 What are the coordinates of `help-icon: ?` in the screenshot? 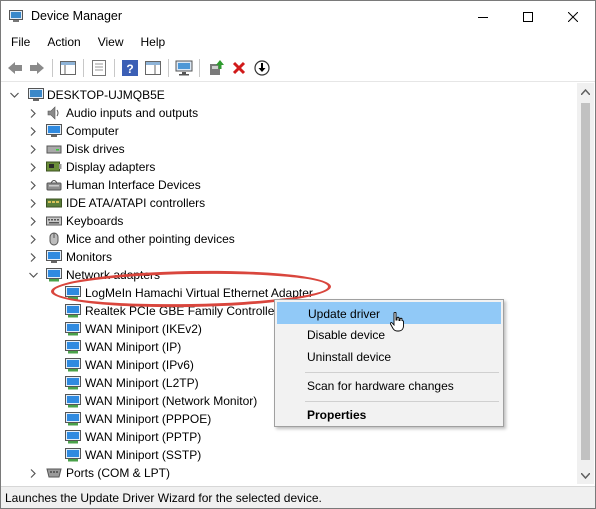 It's located at (130, 68).